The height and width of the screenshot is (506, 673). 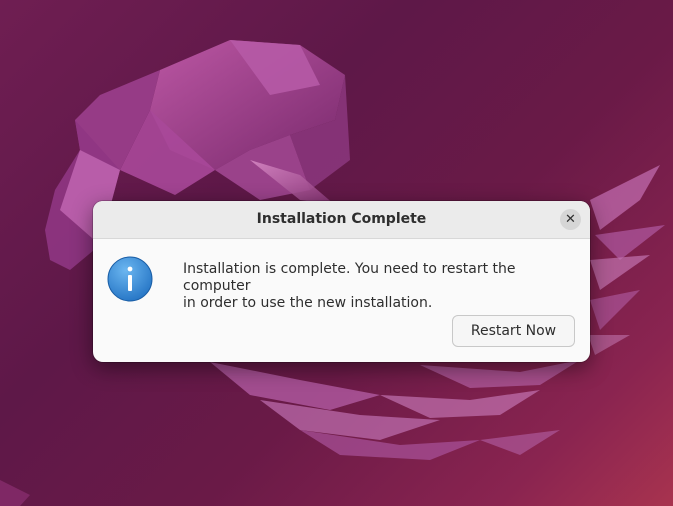 What do you see at coordinates (308, 303) in the screenshot?
I see `message-line-2: in order to use the new installation.` at bounding box center [308, 303].